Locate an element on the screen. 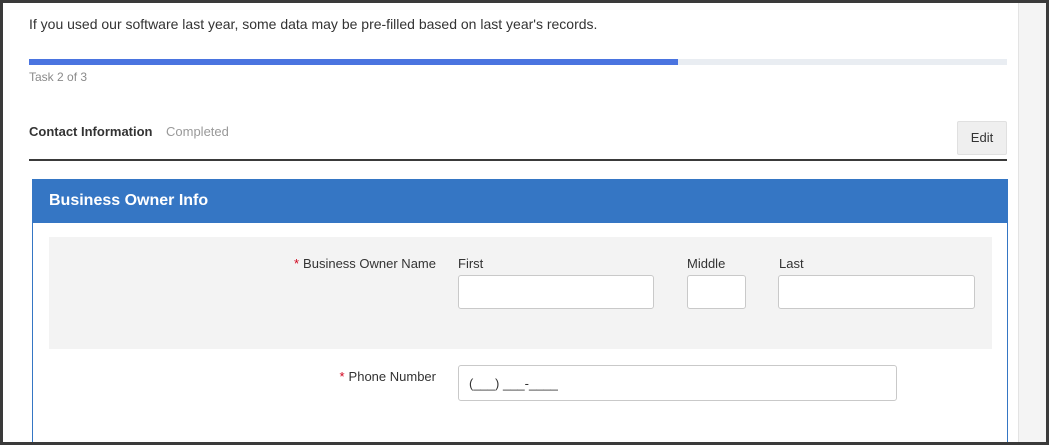 The height and width of the screenshot is (445, 1049). contact-information-section: Contact Information Completed Edit is located at coordinates (518, 141).